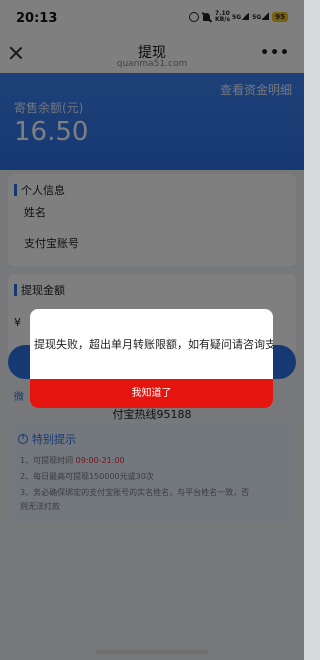 The image size is (320, 660). What do you see at coordinates (151, 393) in the screenshot?
I see `dialog-confirm-button: 我知道了` at bounding box center [151, 393].